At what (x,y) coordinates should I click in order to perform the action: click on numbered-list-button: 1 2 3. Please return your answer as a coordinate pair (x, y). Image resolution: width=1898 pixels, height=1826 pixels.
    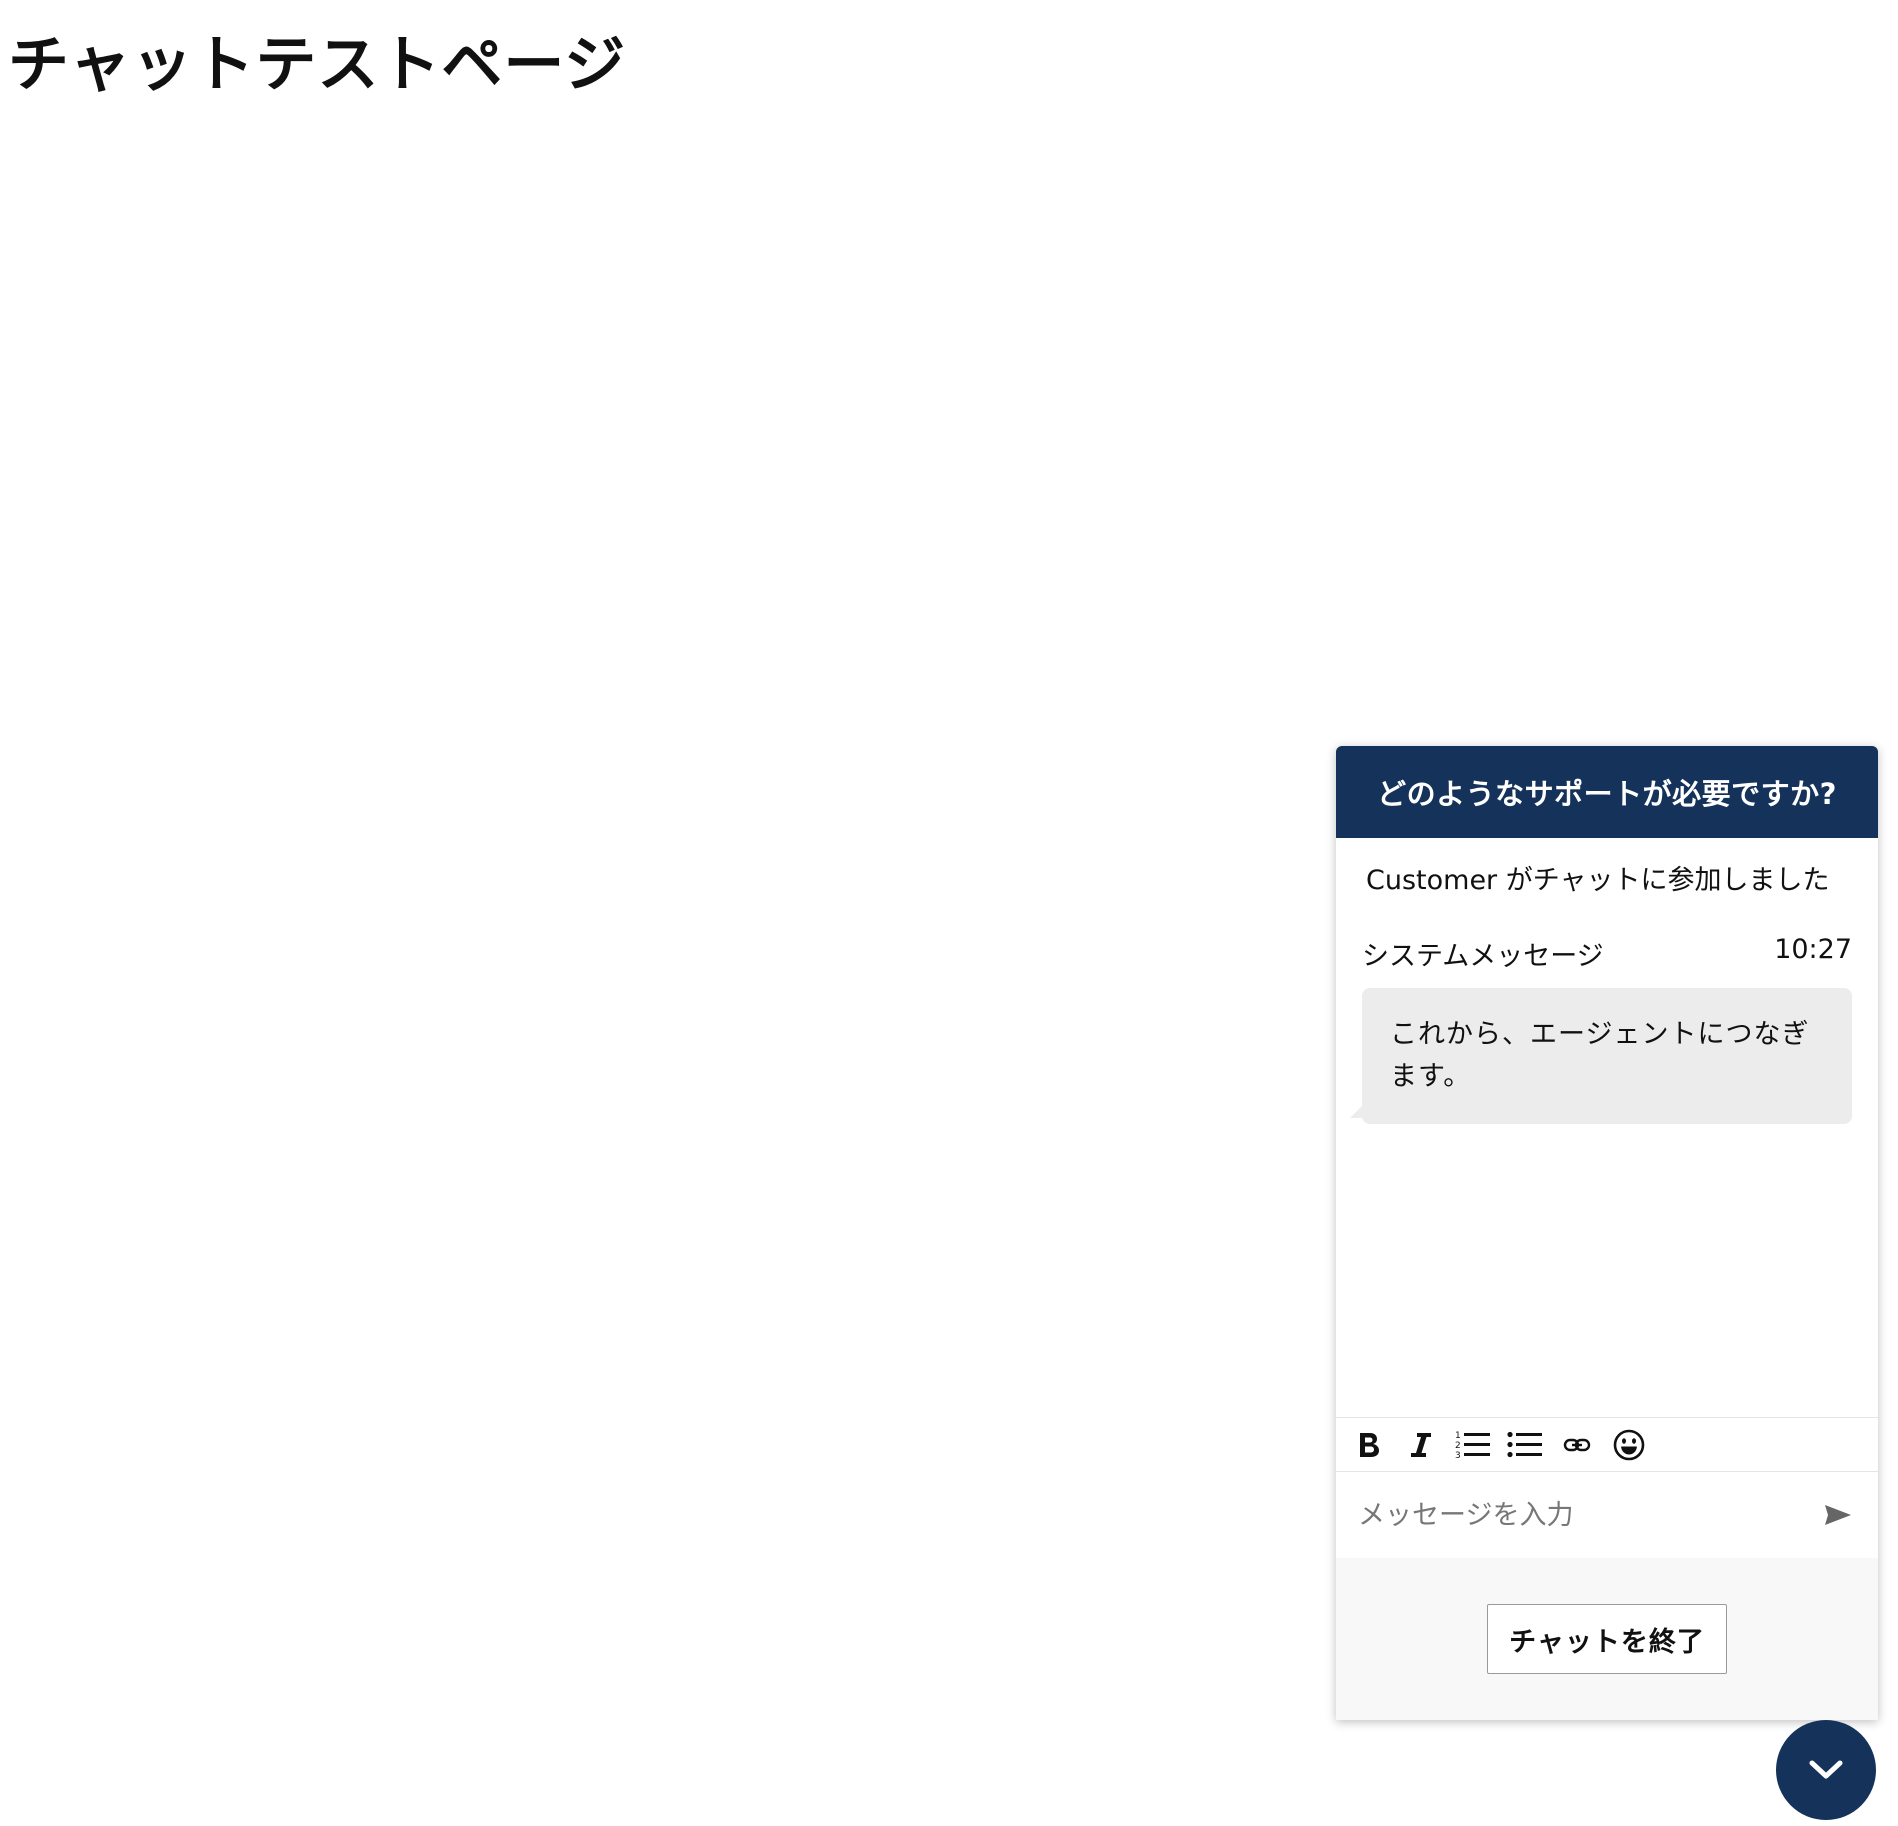
    Looking at the image, I should click on (1473, 1445).